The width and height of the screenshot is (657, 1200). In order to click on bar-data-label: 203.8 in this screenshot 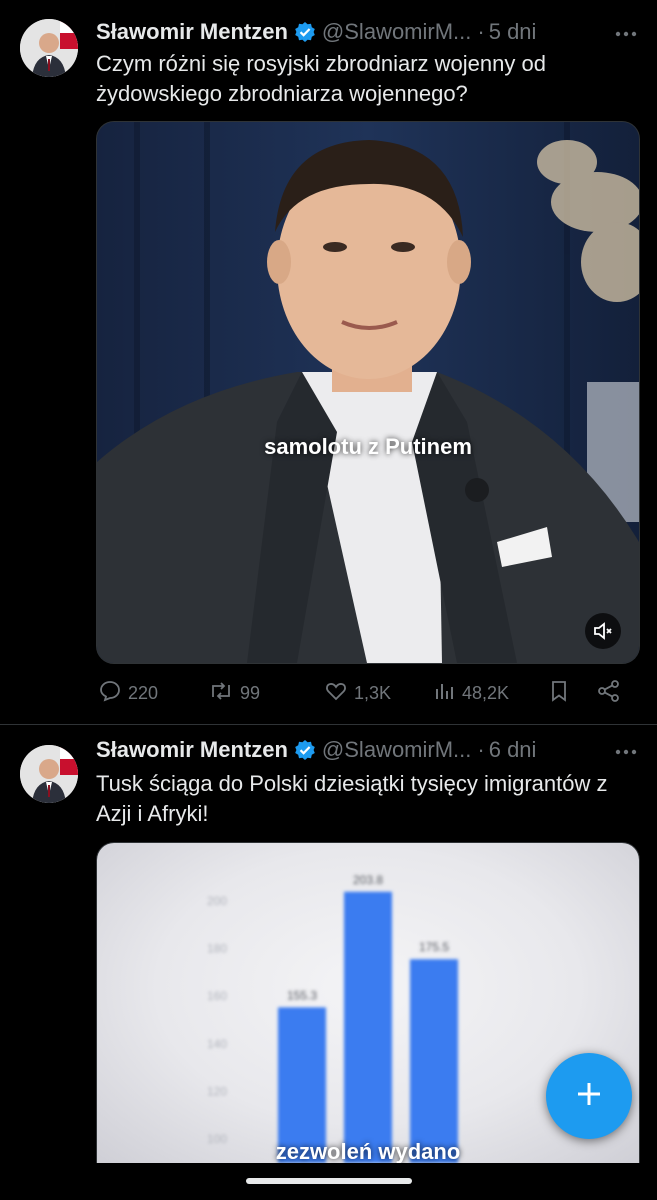, I will do `click(368, 880)`.